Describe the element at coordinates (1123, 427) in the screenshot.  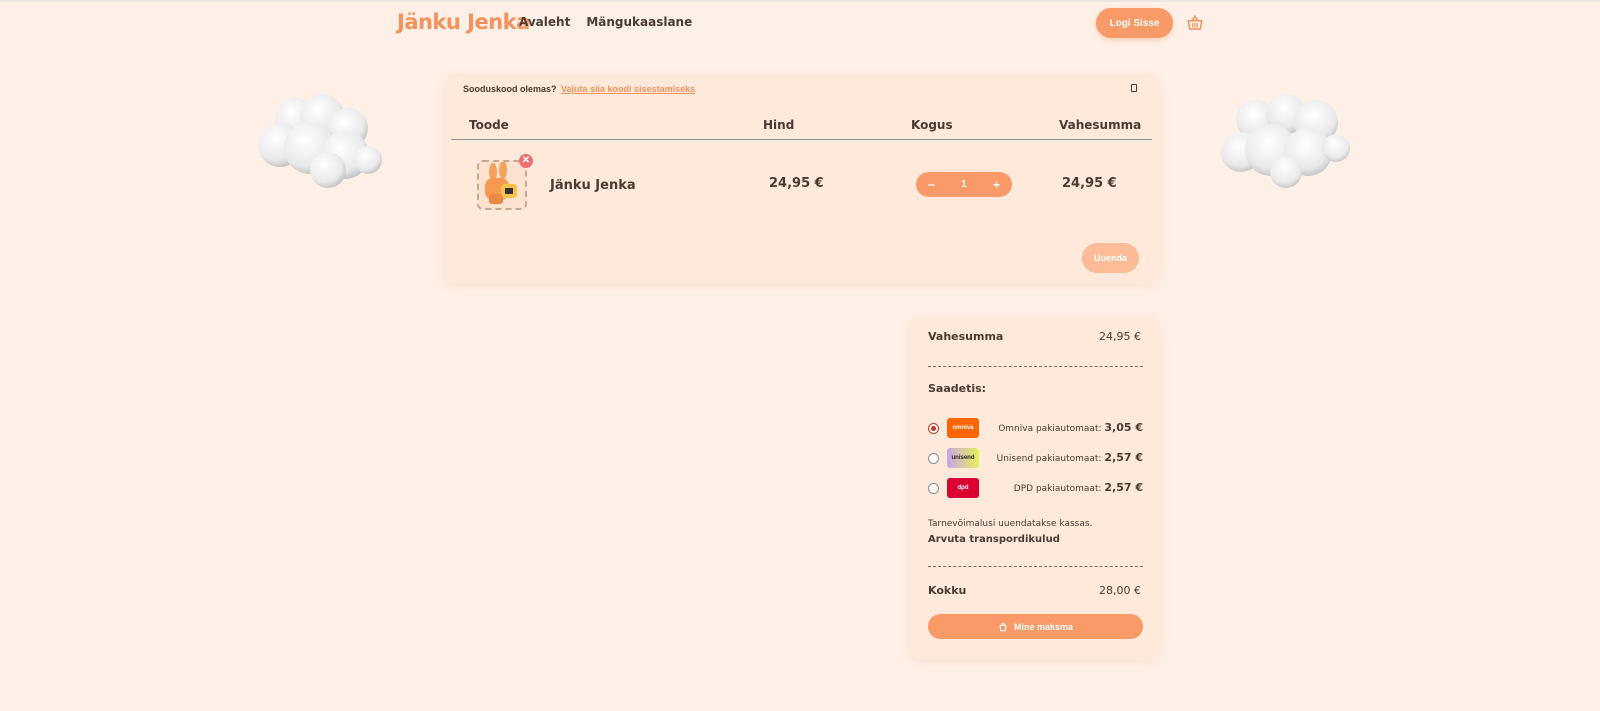
I see `shipping-option-price: 3,05 €` at that location.